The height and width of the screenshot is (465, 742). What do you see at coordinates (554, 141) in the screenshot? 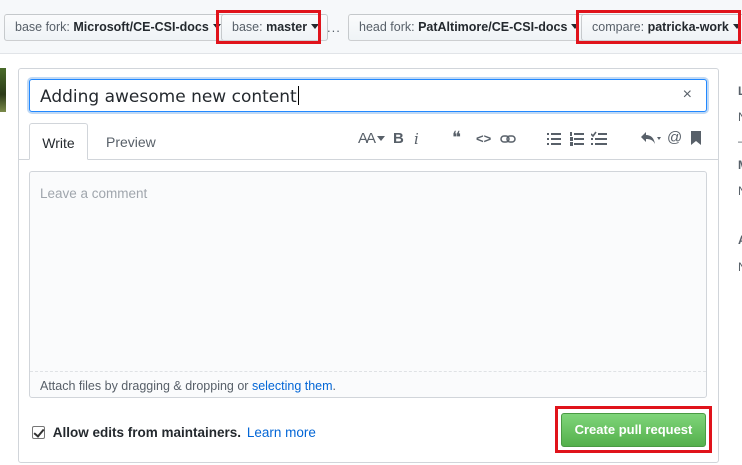
I see `unordered-list-icon` at bounding box center [554, 141].